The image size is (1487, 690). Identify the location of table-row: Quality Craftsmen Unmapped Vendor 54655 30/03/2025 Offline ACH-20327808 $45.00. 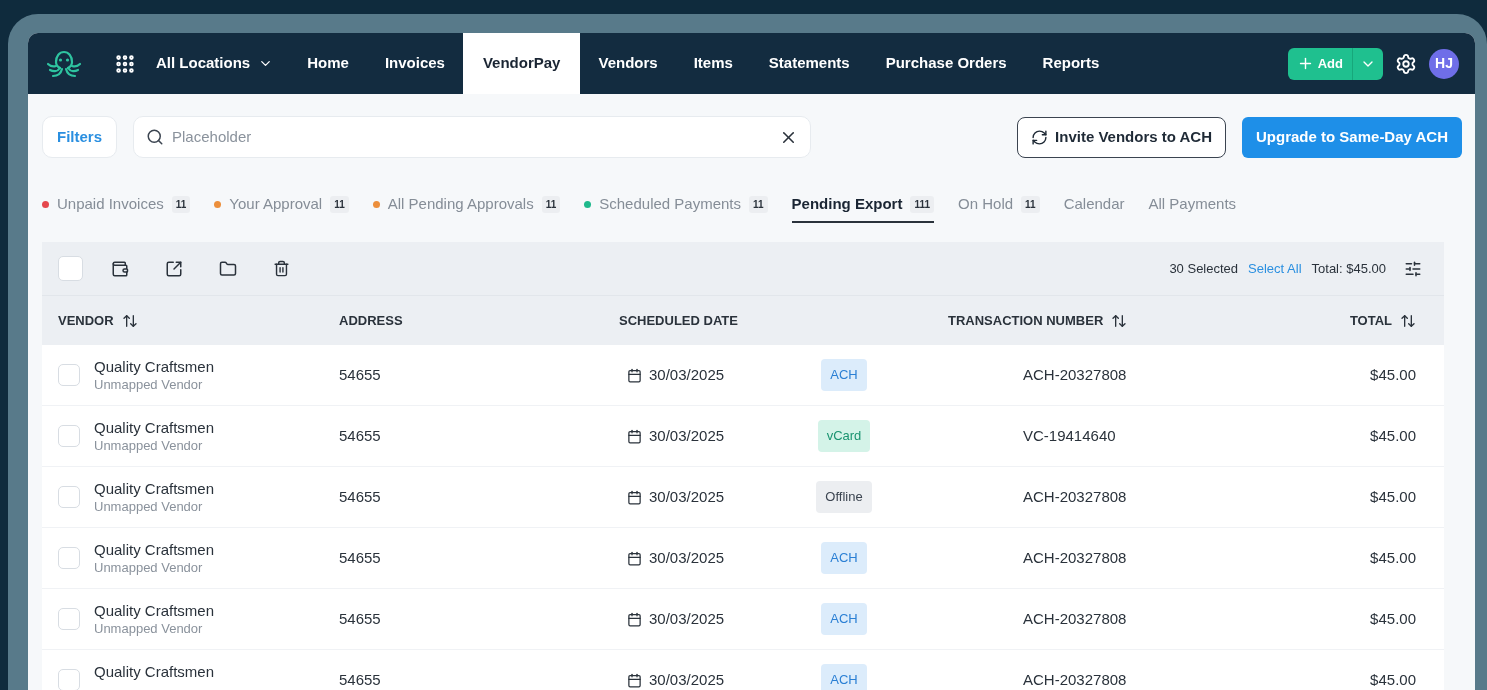
(743, 497).